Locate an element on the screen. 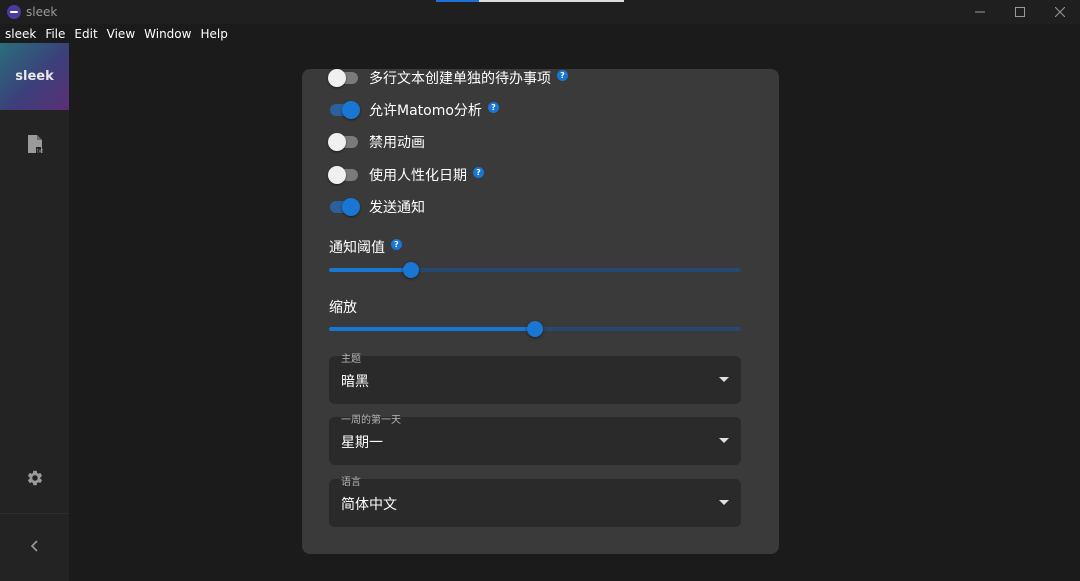  collapse-sidebar-button is located at coordinates (34, 546).